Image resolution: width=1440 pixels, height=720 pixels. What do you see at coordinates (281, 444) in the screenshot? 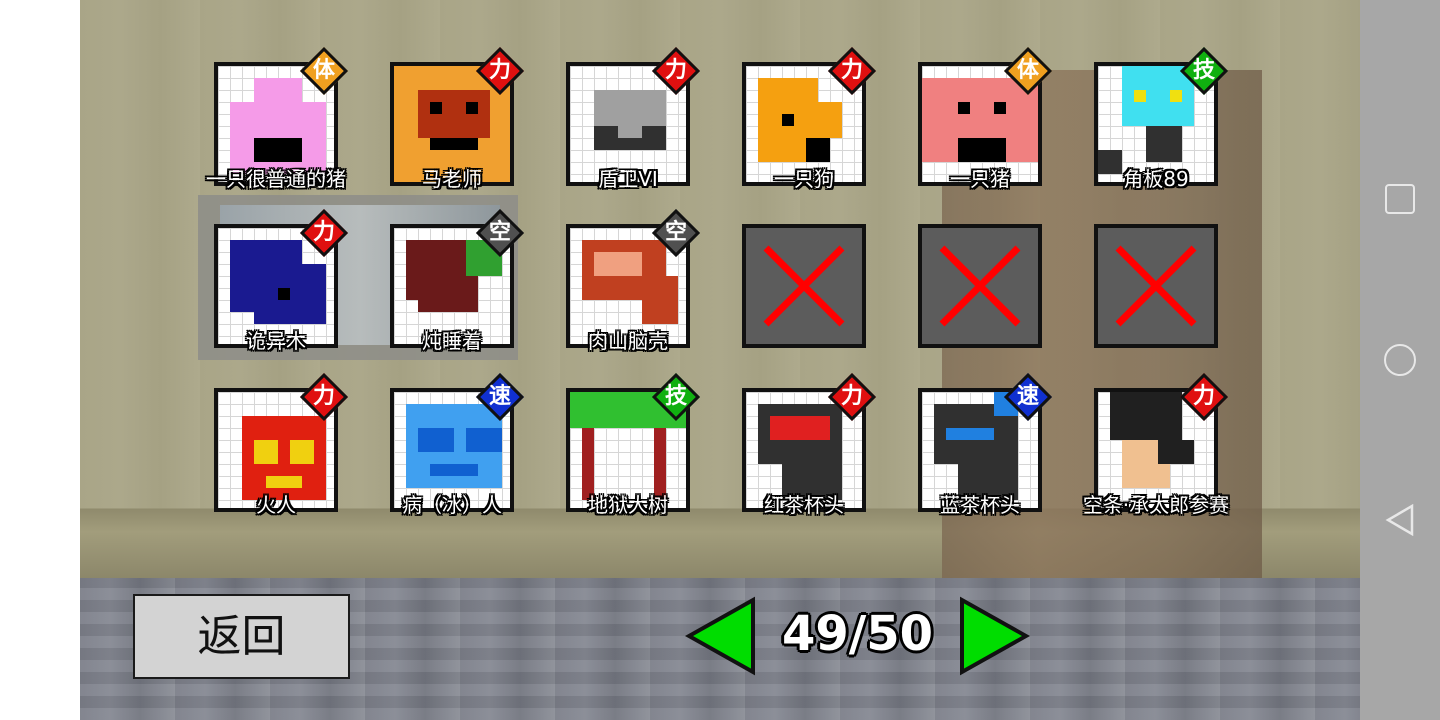
I see `character-card: 力火人` at bounding box center [281, 444].